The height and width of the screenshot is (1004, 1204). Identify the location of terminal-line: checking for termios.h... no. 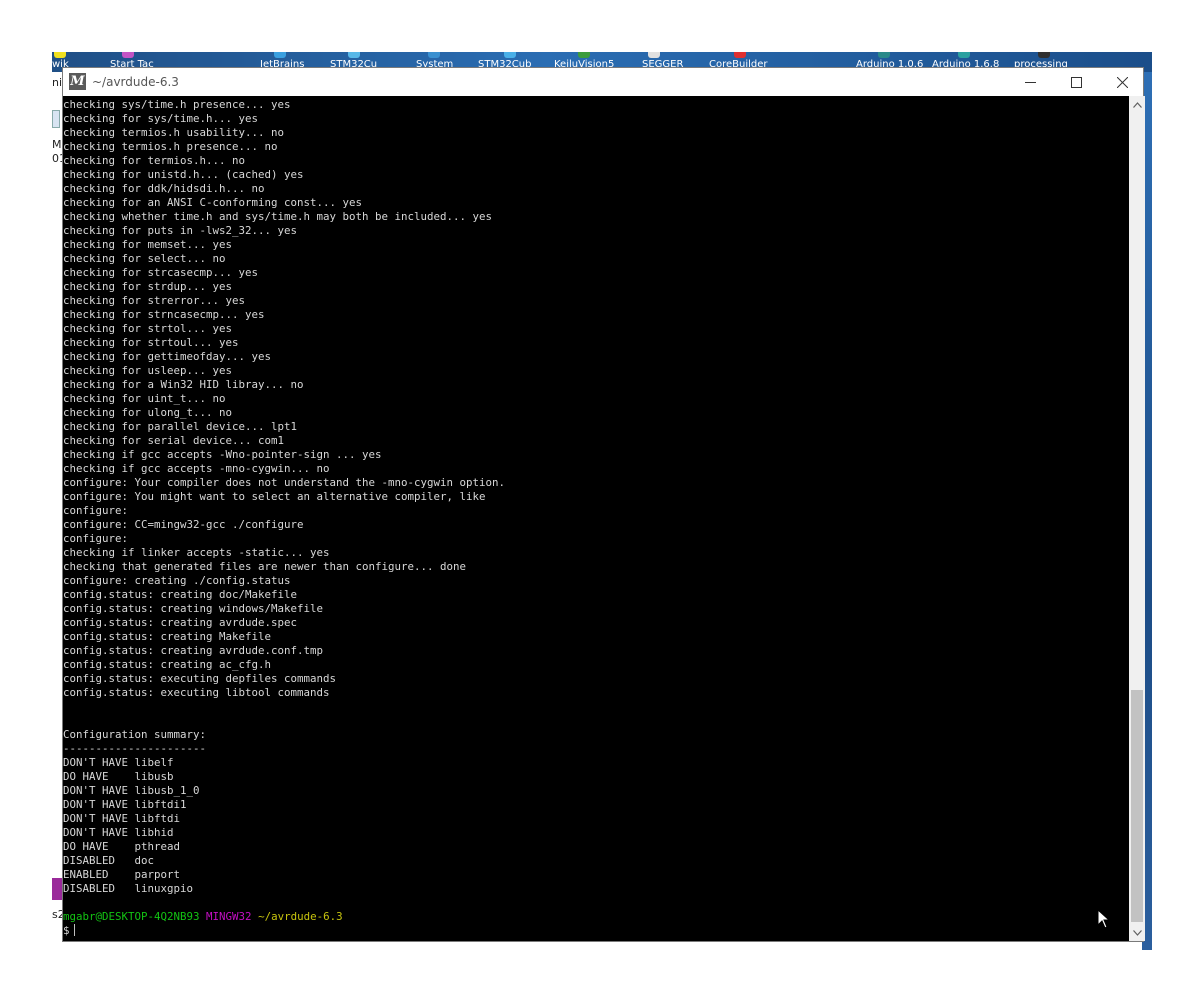
(154, 160).